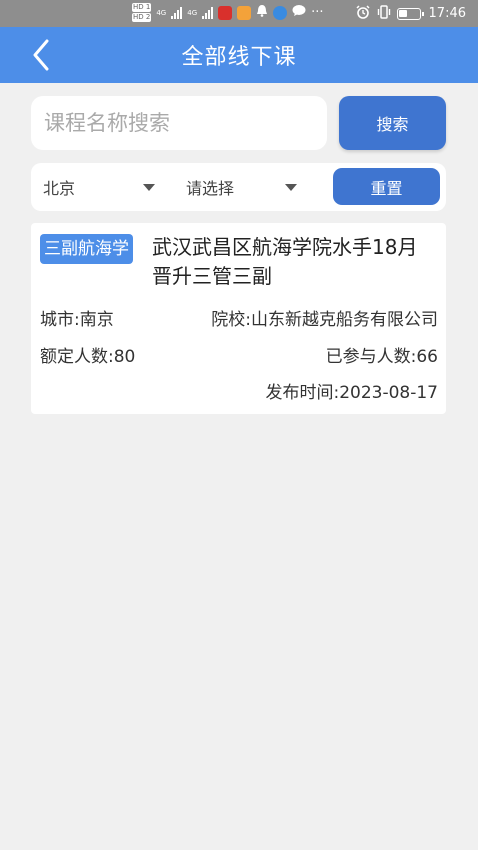 This screenshot has height=850, width=478. I want to click on status-time: 17:46, so click(447, 13).